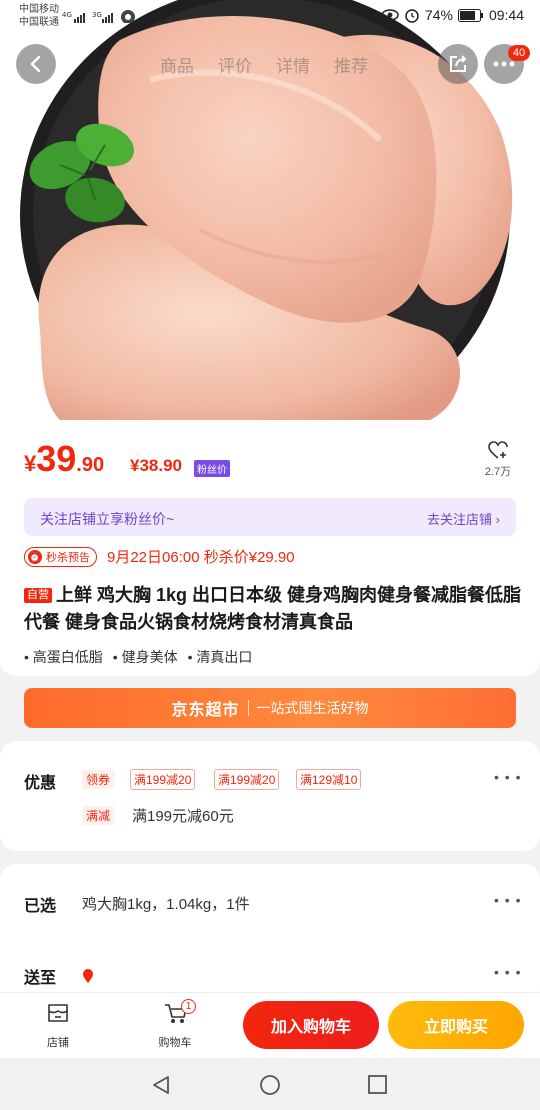 The image size is (540, 1110). What do you see at coordinates (498, 459) in the screenshot?
I see `favorite-button: 2.7万` at bounding box center [498, 459].